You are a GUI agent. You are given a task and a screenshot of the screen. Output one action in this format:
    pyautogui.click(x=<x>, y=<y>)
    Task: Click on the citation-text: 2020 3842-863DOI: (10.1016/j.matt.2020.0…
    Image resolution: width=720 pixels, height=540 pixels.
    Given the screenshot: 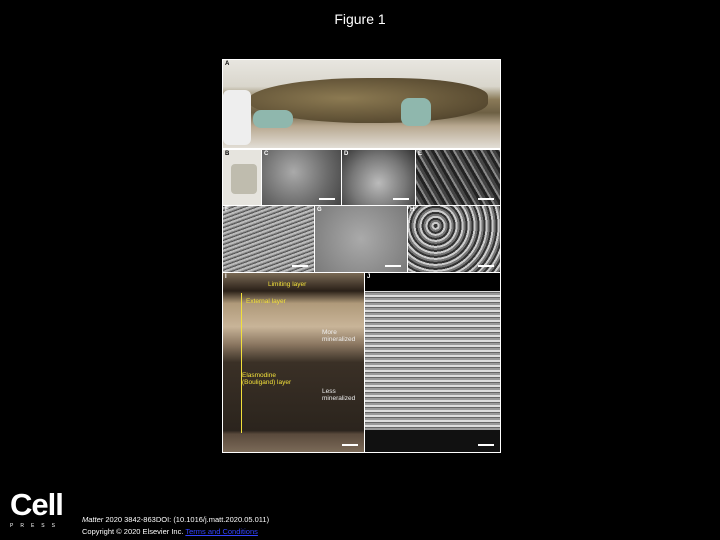 What is the action you would take?
    pyautogui.click(x=186, y=519)
    